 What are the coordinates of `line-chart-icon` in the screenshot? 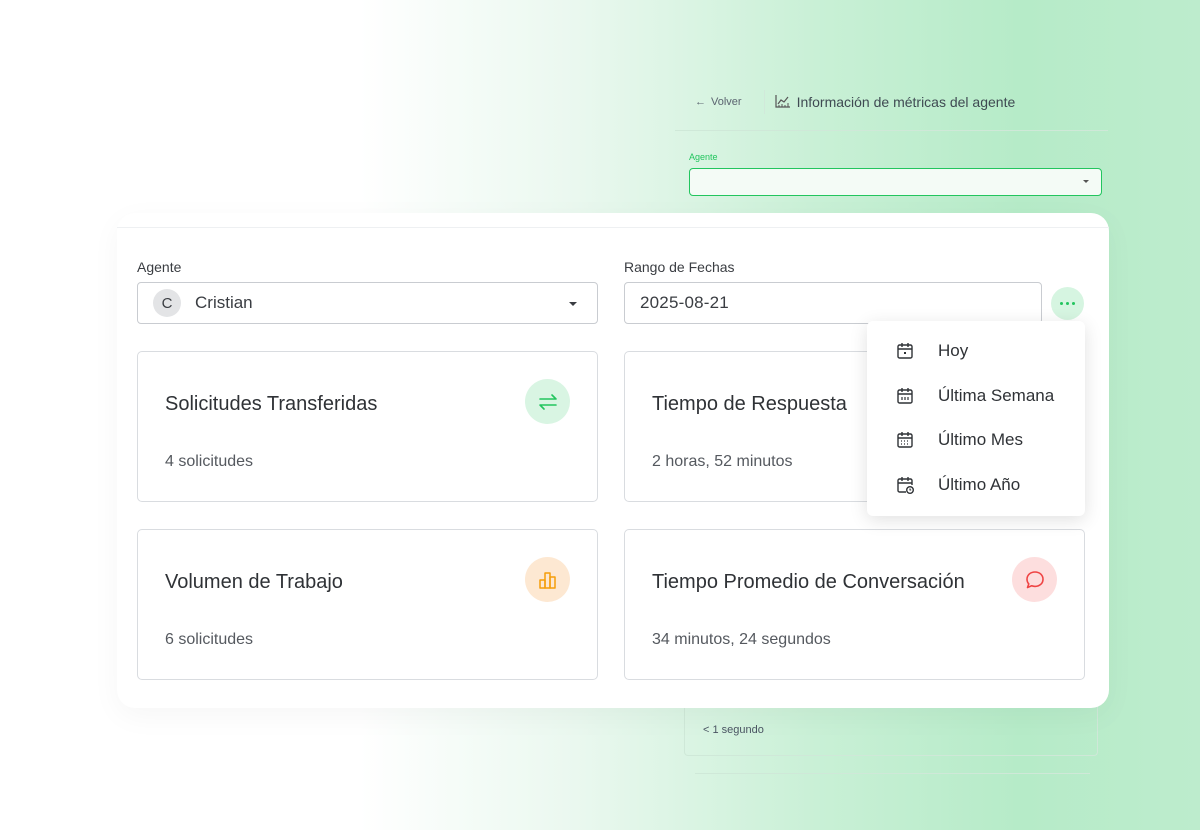 It's located at (782, 102).